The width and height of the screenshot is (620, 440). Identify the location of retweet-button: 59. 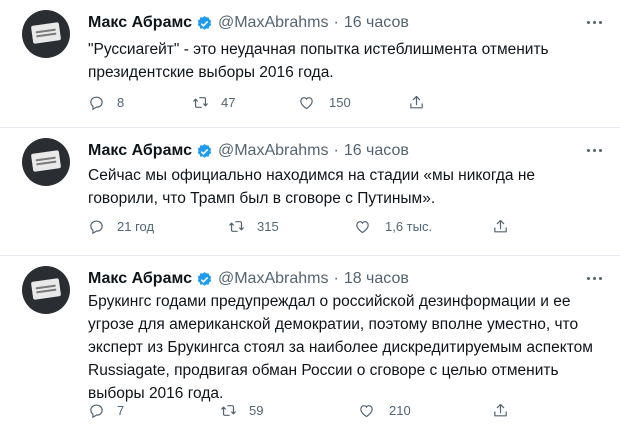
(241, 410).